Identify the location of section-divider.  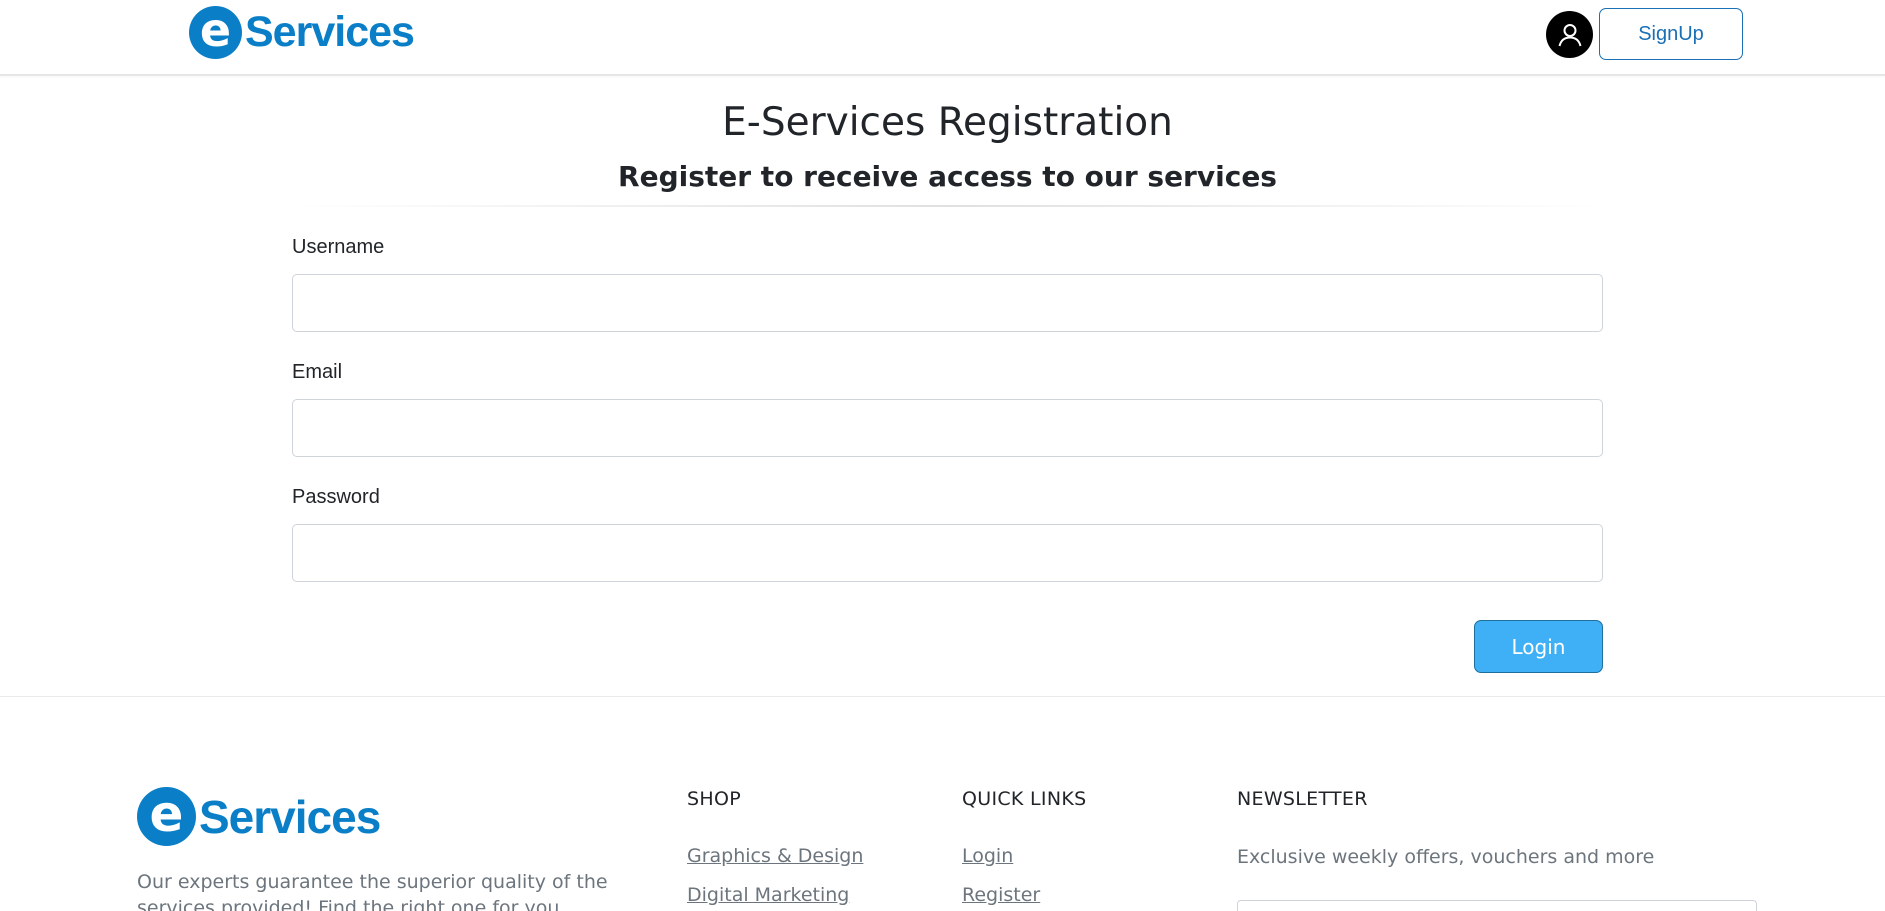
(942, 696).